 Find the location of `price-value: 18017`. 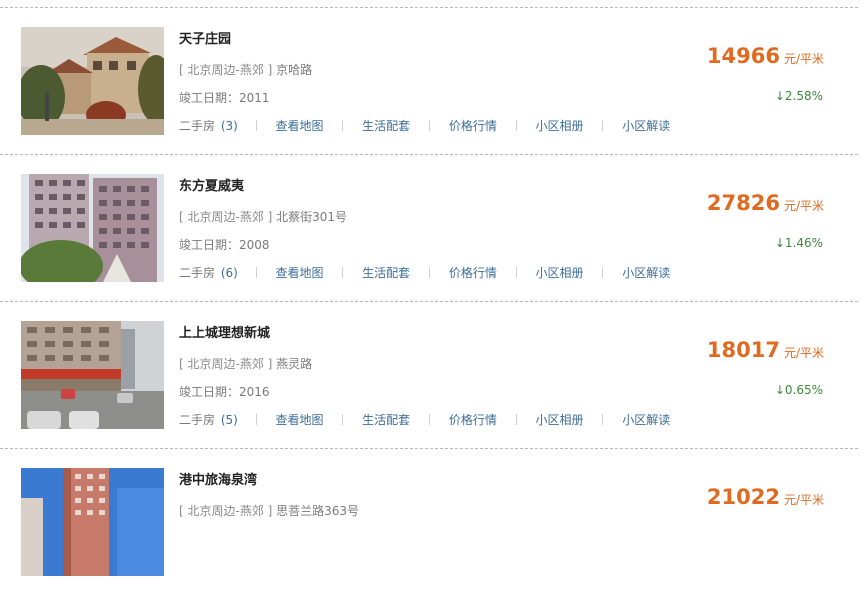

price-value: 18017 is located at coordinates (743, 350).